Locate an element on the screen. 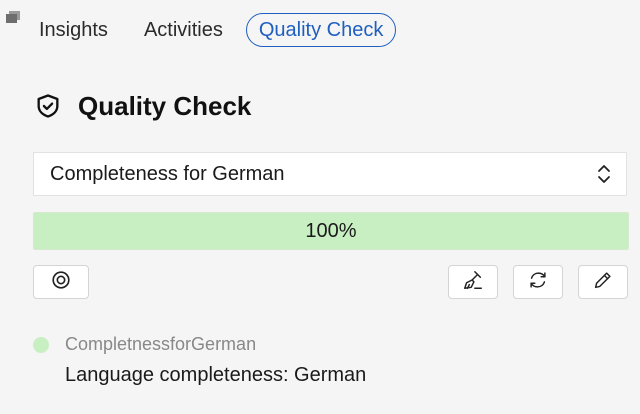 This screenshot has width=640, height=414. tab-bar: Insights Activities Quality Check is located at coordinates (211, 30).